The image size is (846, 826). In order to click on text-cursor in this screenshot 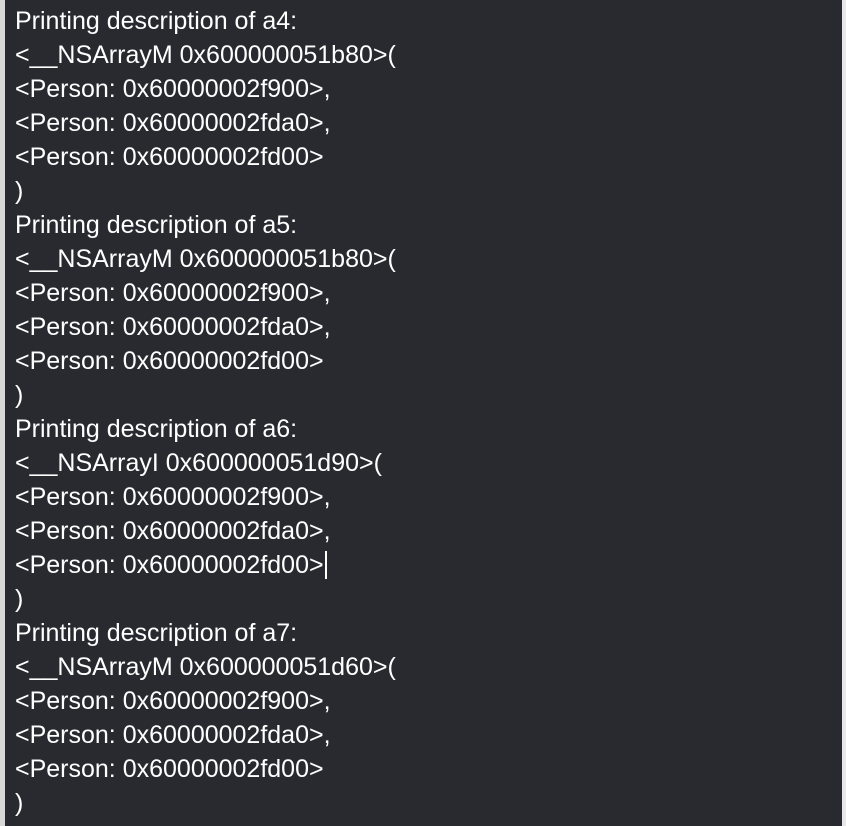, I will do `click(325, 565)`.